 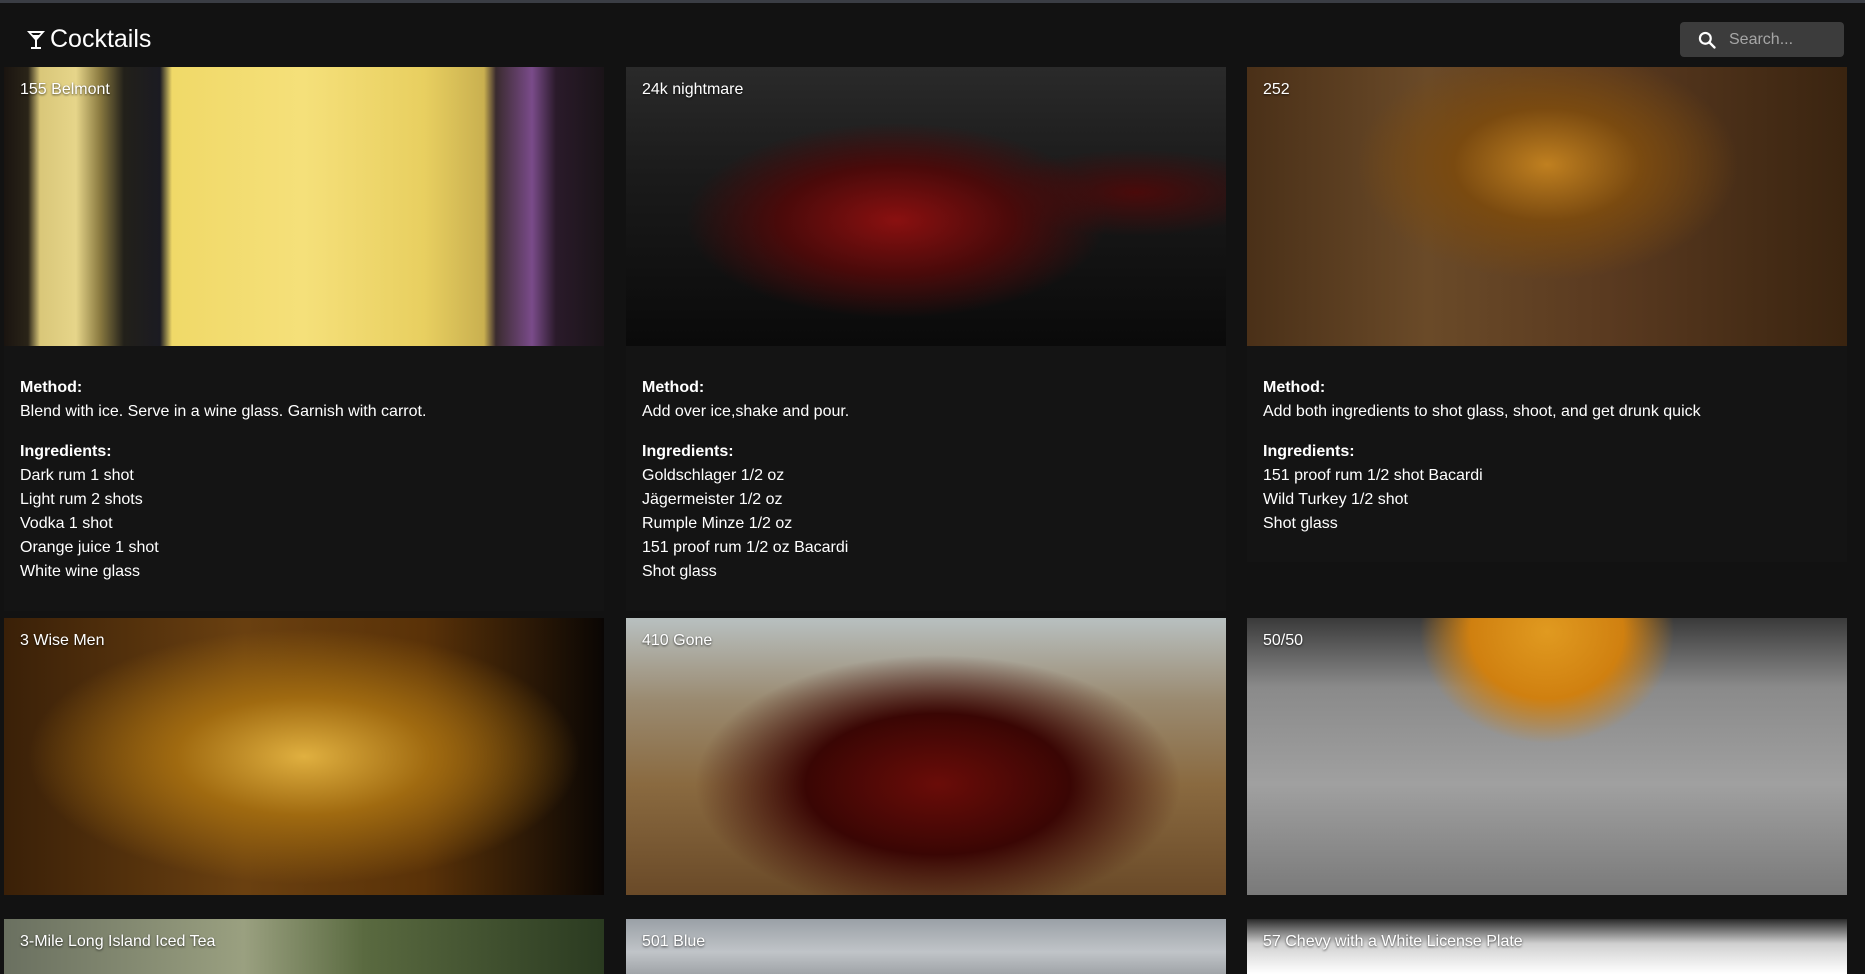 I want to click on search-input, so click(x=1784, y=39).